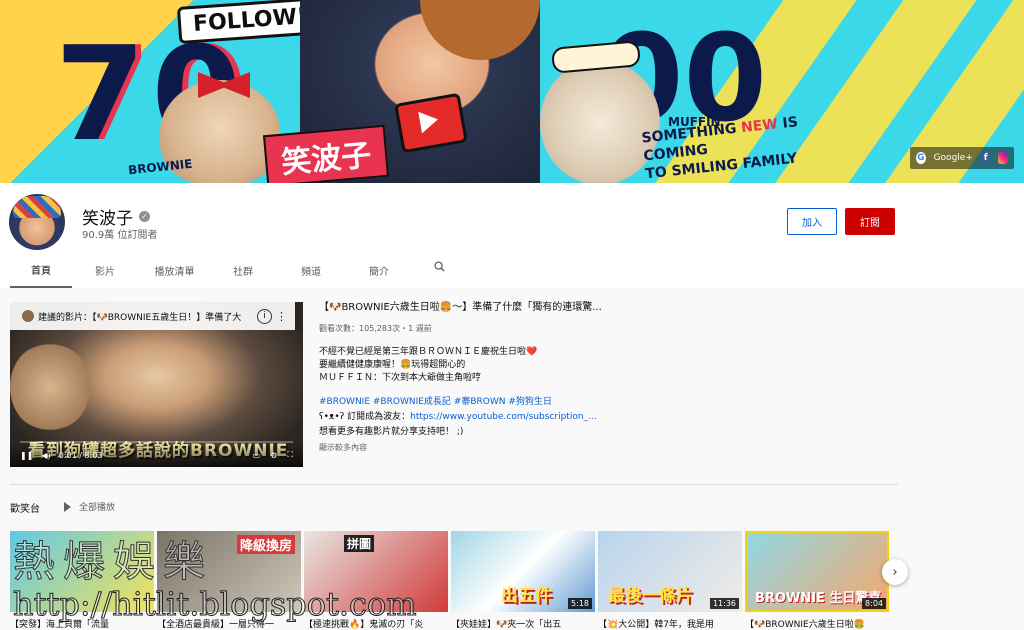 The width and height of the screenshot is (1024, 630). I want to click on description-line: 要繼續健健康康喔！🍔玩得超開心的, so click(392, 365).